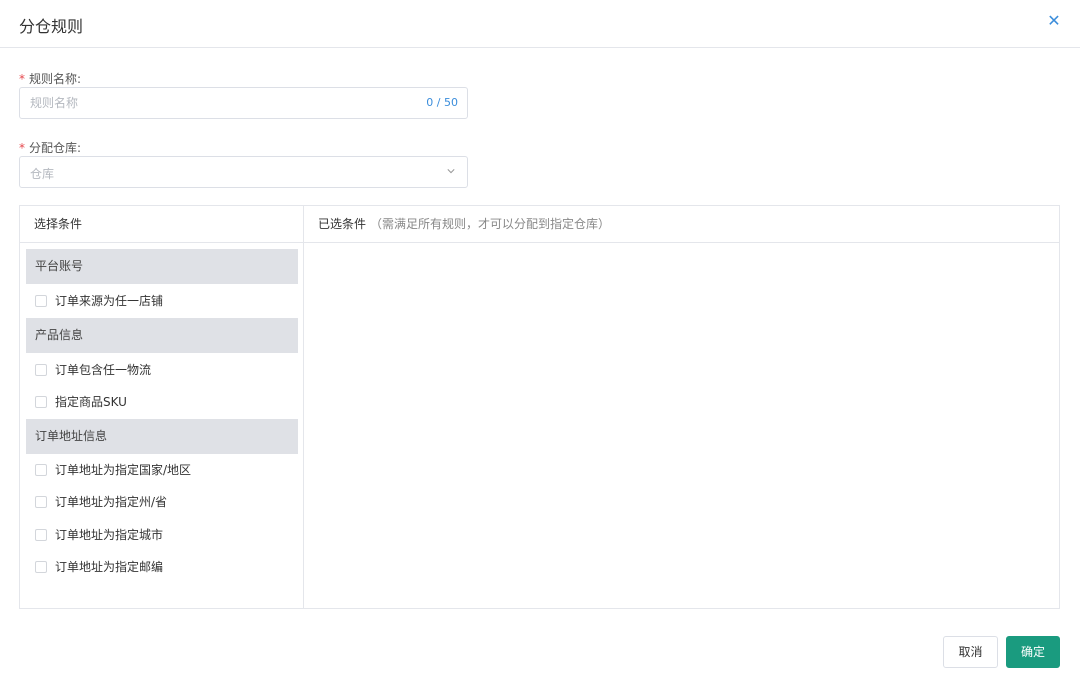 This screenshot has height=686, width=1080. I want to click on selected-conditions-hint: （需满足所有规则，才可以分配到指定仓库）, so click(490, 224).